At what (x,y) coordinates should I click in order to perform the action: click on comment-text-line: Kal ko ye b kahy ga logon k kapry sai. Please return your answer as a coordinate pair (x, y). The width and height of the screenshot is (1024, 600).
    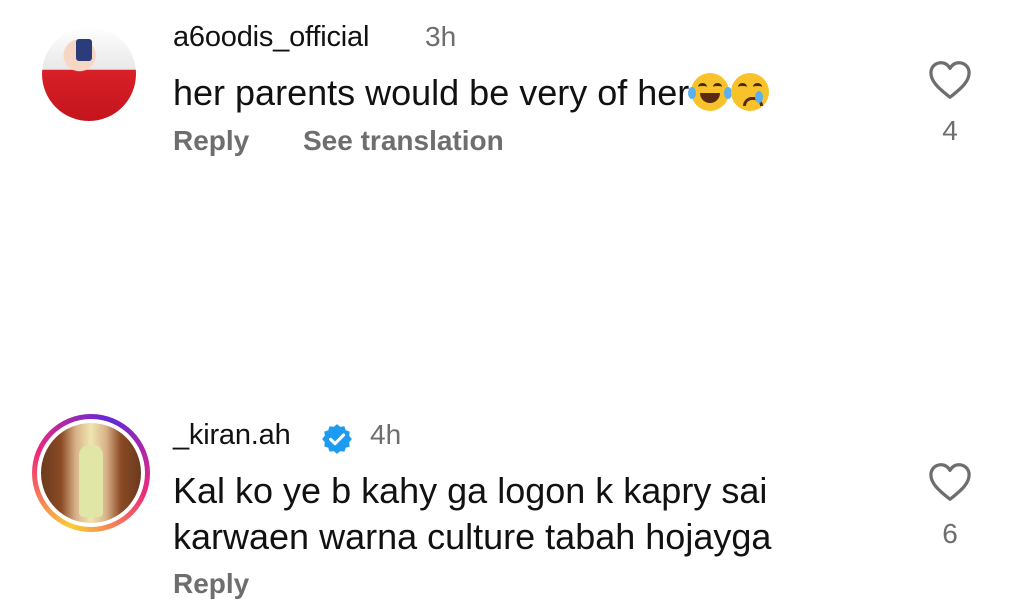
    Looking at the image, I should click on (470, 490).